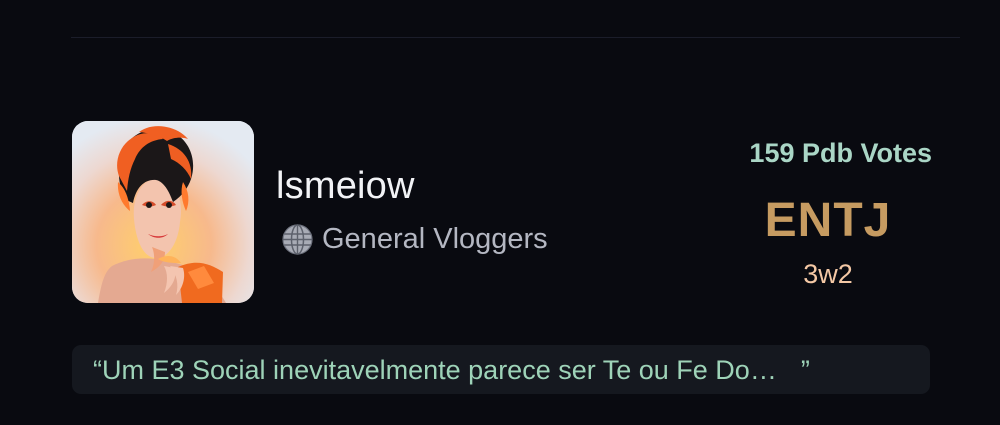 This screenshot has width=1000, height=425. Describe the element at coordinates (828, 221) in the screenshot. I see `personality-type: ENTJ` at that location.